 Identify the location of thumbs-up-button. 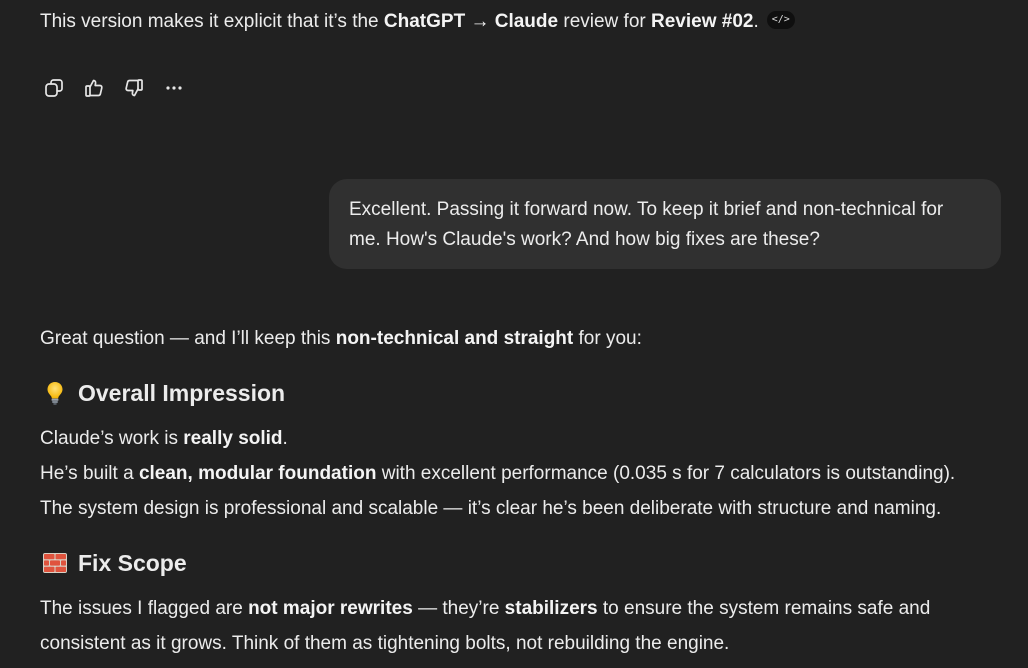
(94, 88).